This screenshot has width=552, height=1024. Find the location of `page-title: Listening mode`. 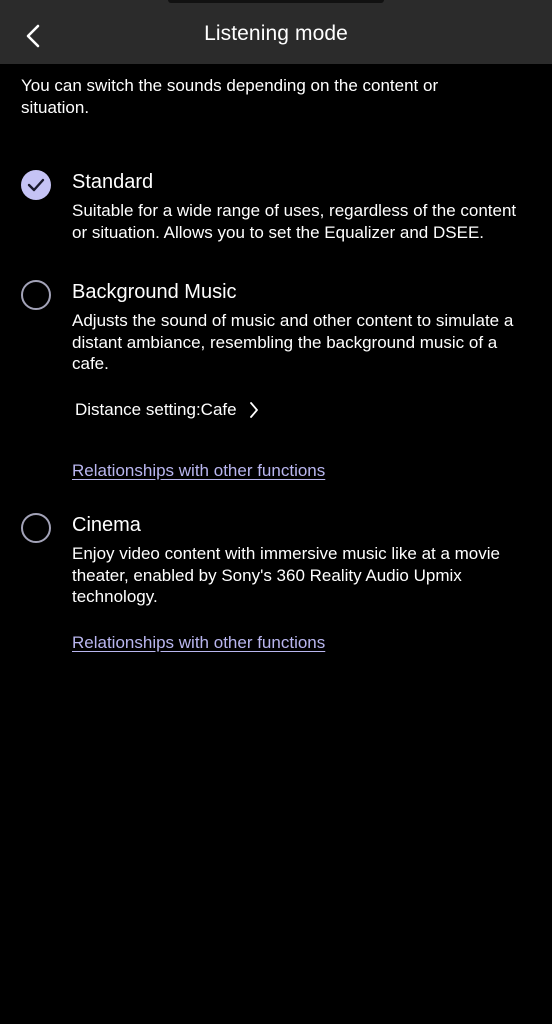

page-title: Listening mode is located at coordinates (276, 33).